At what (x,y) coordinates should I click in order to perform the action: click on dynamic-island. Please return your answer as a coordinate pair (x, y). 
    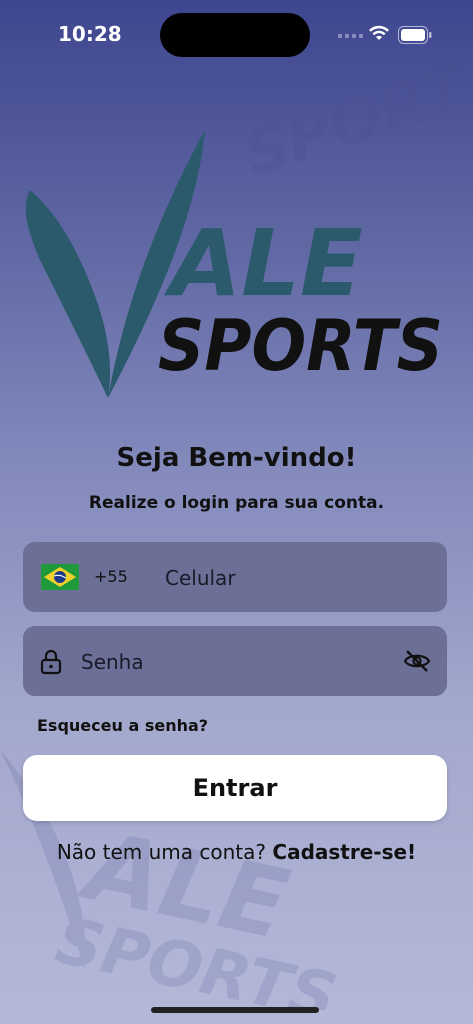
    Looking at the image, I should click on (235, 35).